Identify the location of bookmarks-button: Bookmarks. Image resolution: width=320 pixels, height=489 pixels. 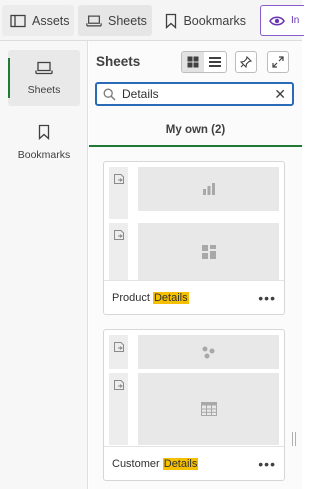
(205, 20).